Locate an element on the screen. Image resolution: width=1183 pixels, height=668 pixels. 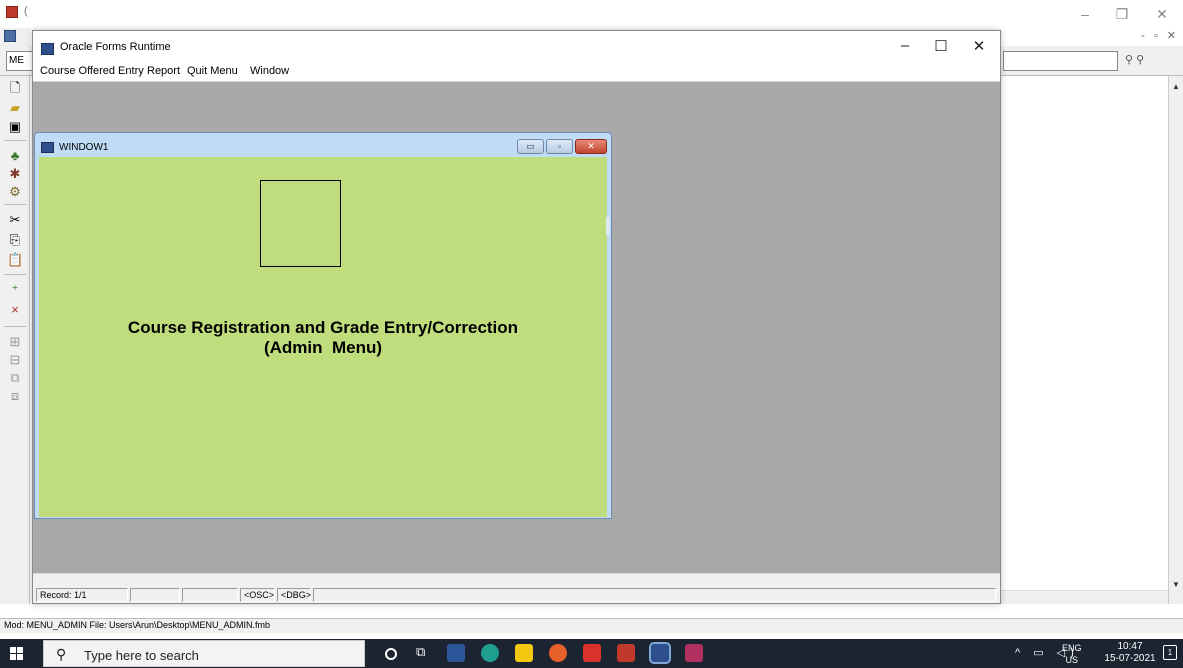
builder-property-field is located at coordinates (1060, 61).